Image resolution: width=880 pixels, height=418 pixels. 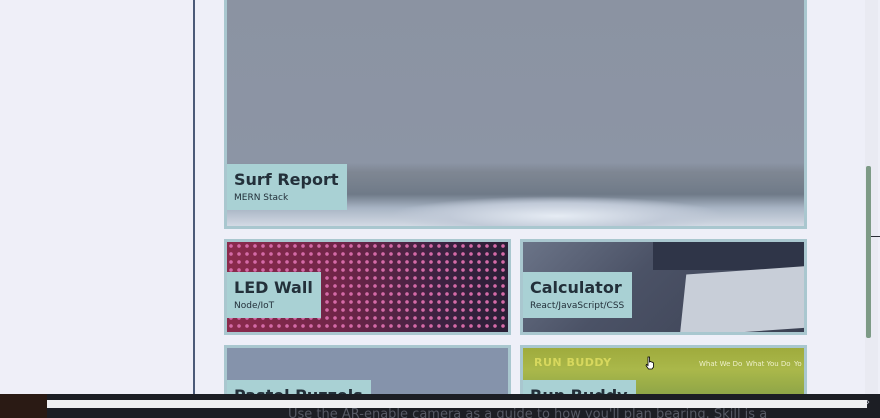 What do you see at coordinates (721, 364) in the screenshot?
I see `run-buddy-nav-item: What We Do` at bounding box center [721, 364].